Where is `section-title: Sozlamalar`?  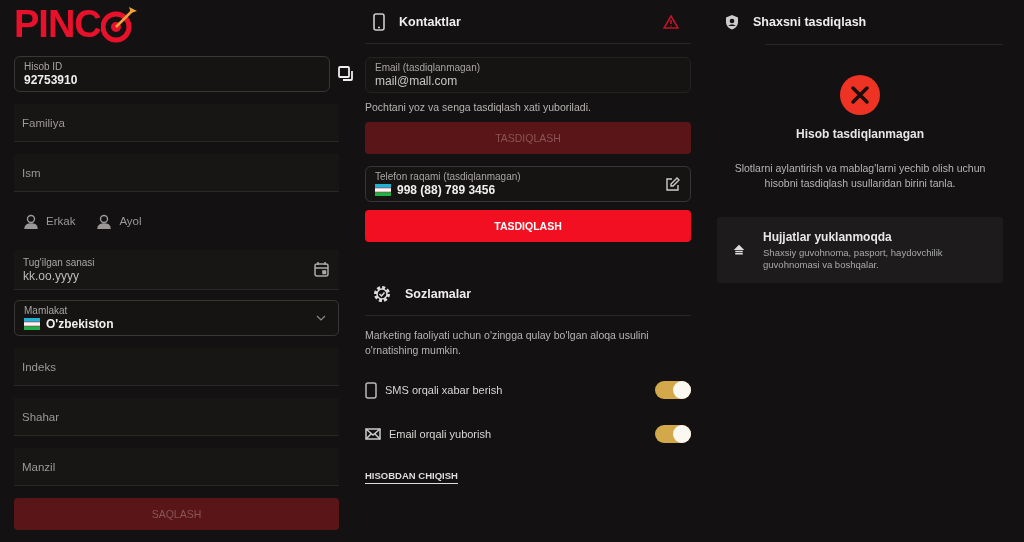 section-title: Sozlamalar is located at coordinates (438, 293).